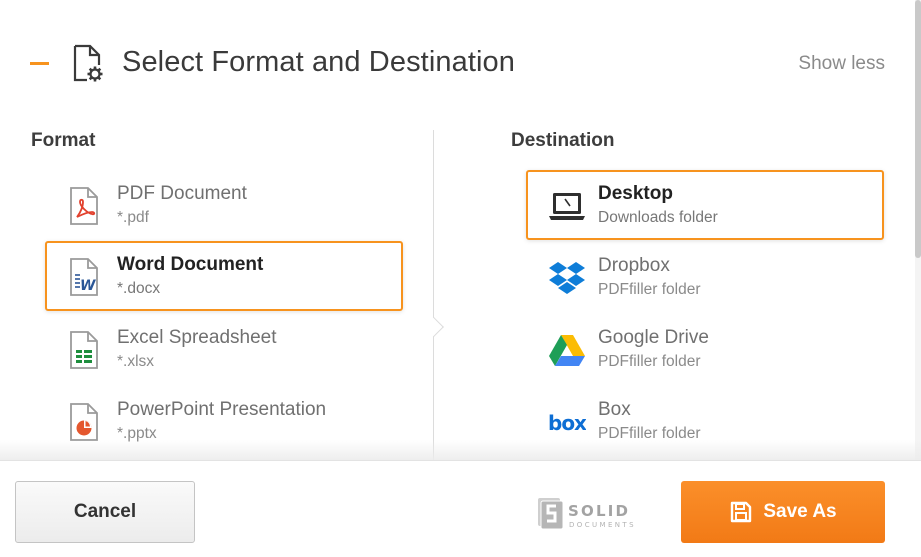 The image size is (921, 557). Describe the element at coordinates (105, 512) in the screenshot. I see `cancel-button: Cancel` at that location.